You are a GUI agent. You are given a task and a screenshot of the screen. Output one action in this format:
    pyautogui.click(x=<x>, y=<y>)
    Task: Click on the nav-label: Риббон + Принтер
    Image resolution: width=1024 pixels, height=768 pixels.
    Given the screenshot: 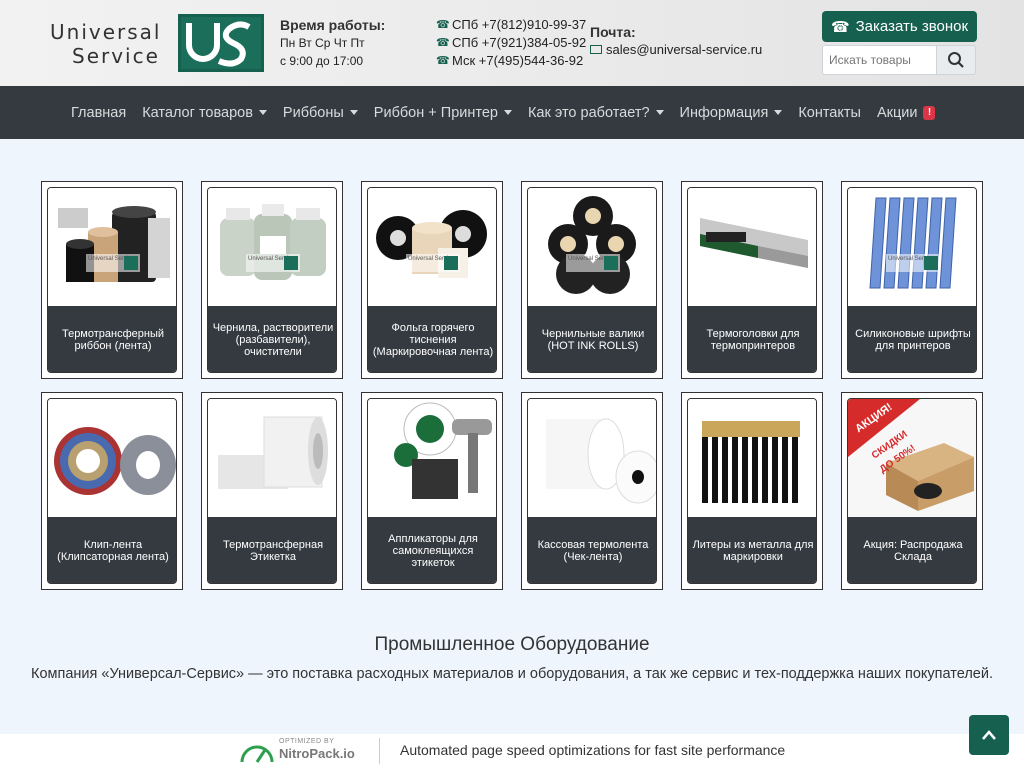 What is the action you would take?
    pyautogui.click(x=435, y=112)
    